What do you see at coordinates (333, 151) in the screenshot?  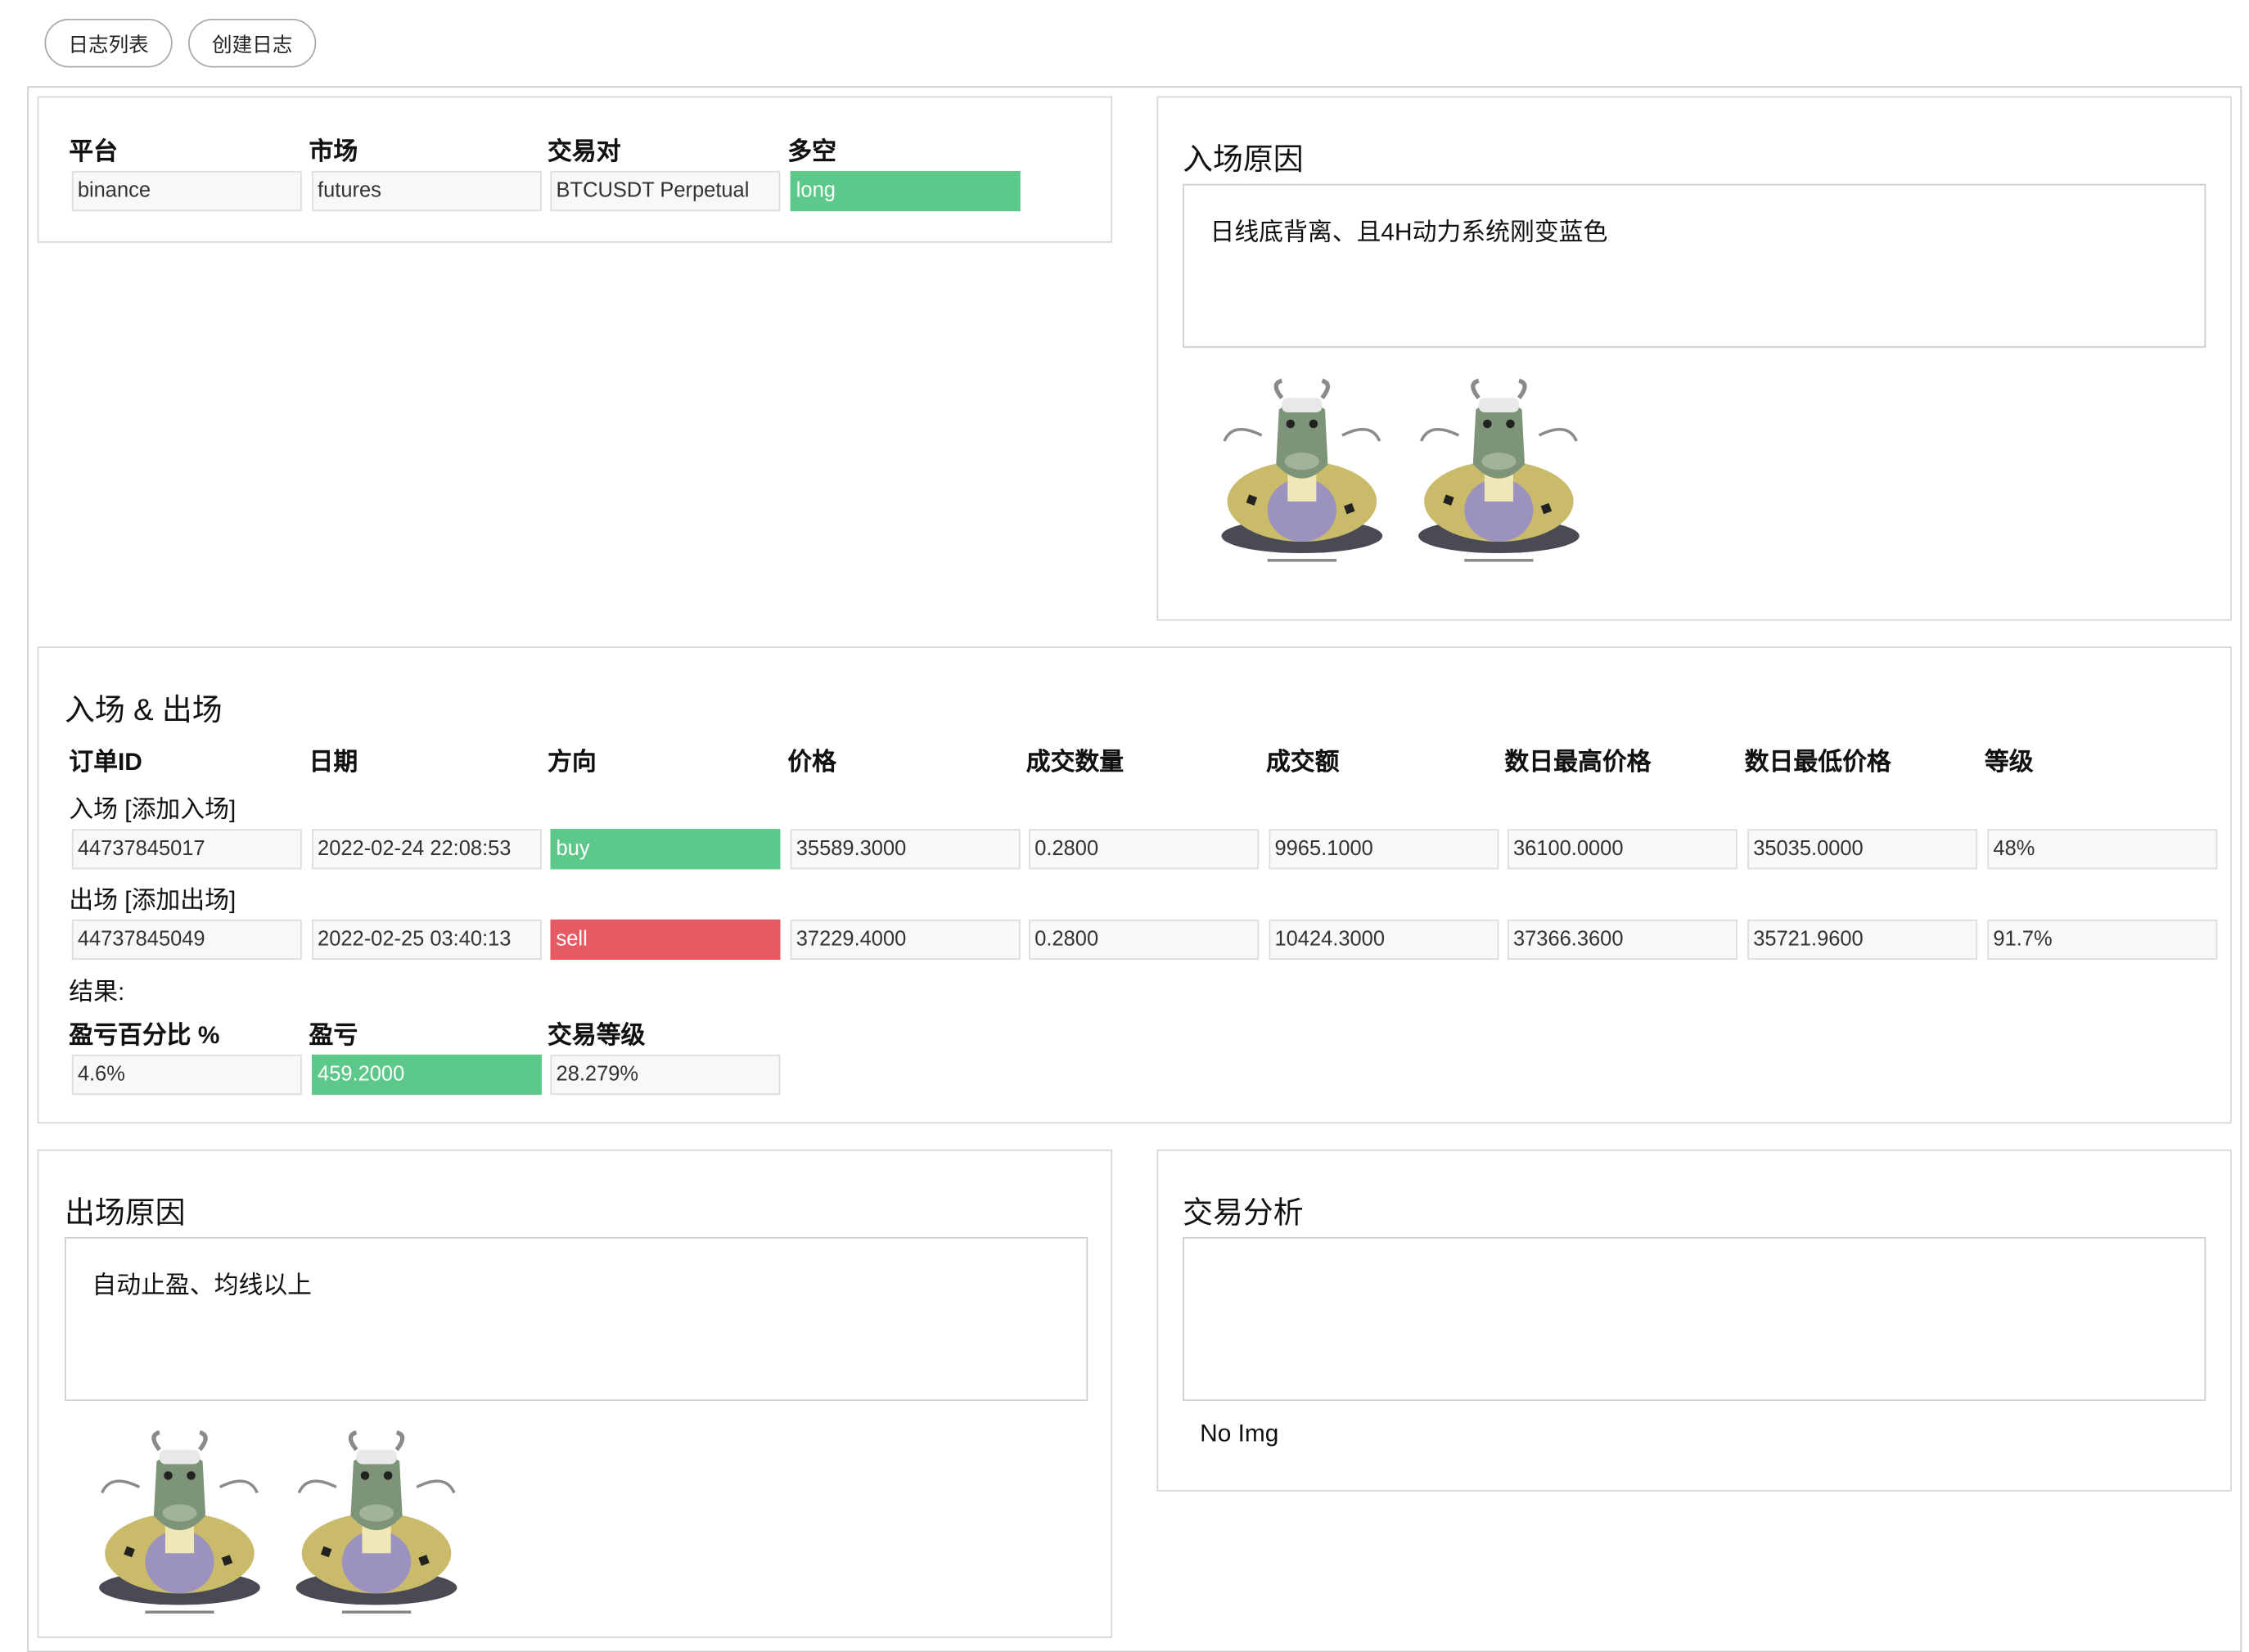 I see `market-label: 市场` at bounding box center [333, 151].